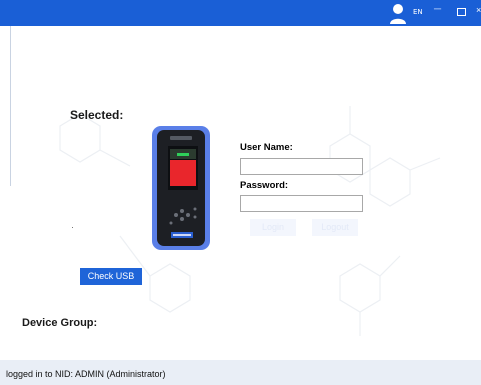 The image size is (481, 385). I want to click on password-label: Password:, so click(264, 185).